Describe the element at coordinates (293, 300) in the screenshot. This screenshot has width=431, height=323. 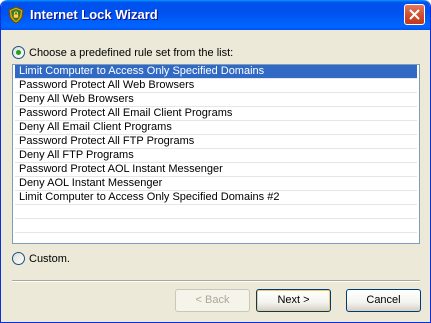
I see `next-button: Next >` at that location.